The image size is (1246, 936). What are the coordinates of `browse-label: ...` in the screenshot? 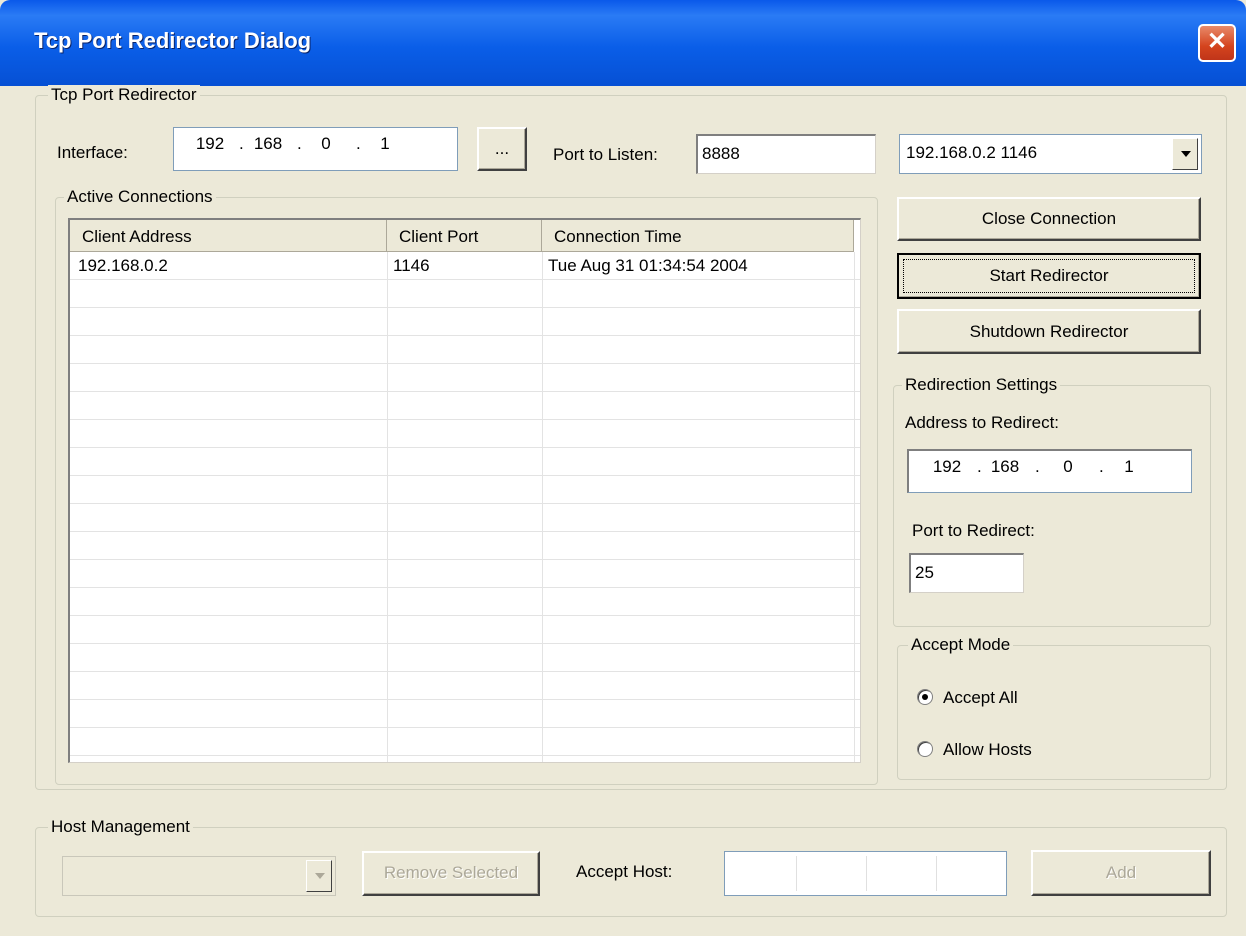 It's located at (502, 148).